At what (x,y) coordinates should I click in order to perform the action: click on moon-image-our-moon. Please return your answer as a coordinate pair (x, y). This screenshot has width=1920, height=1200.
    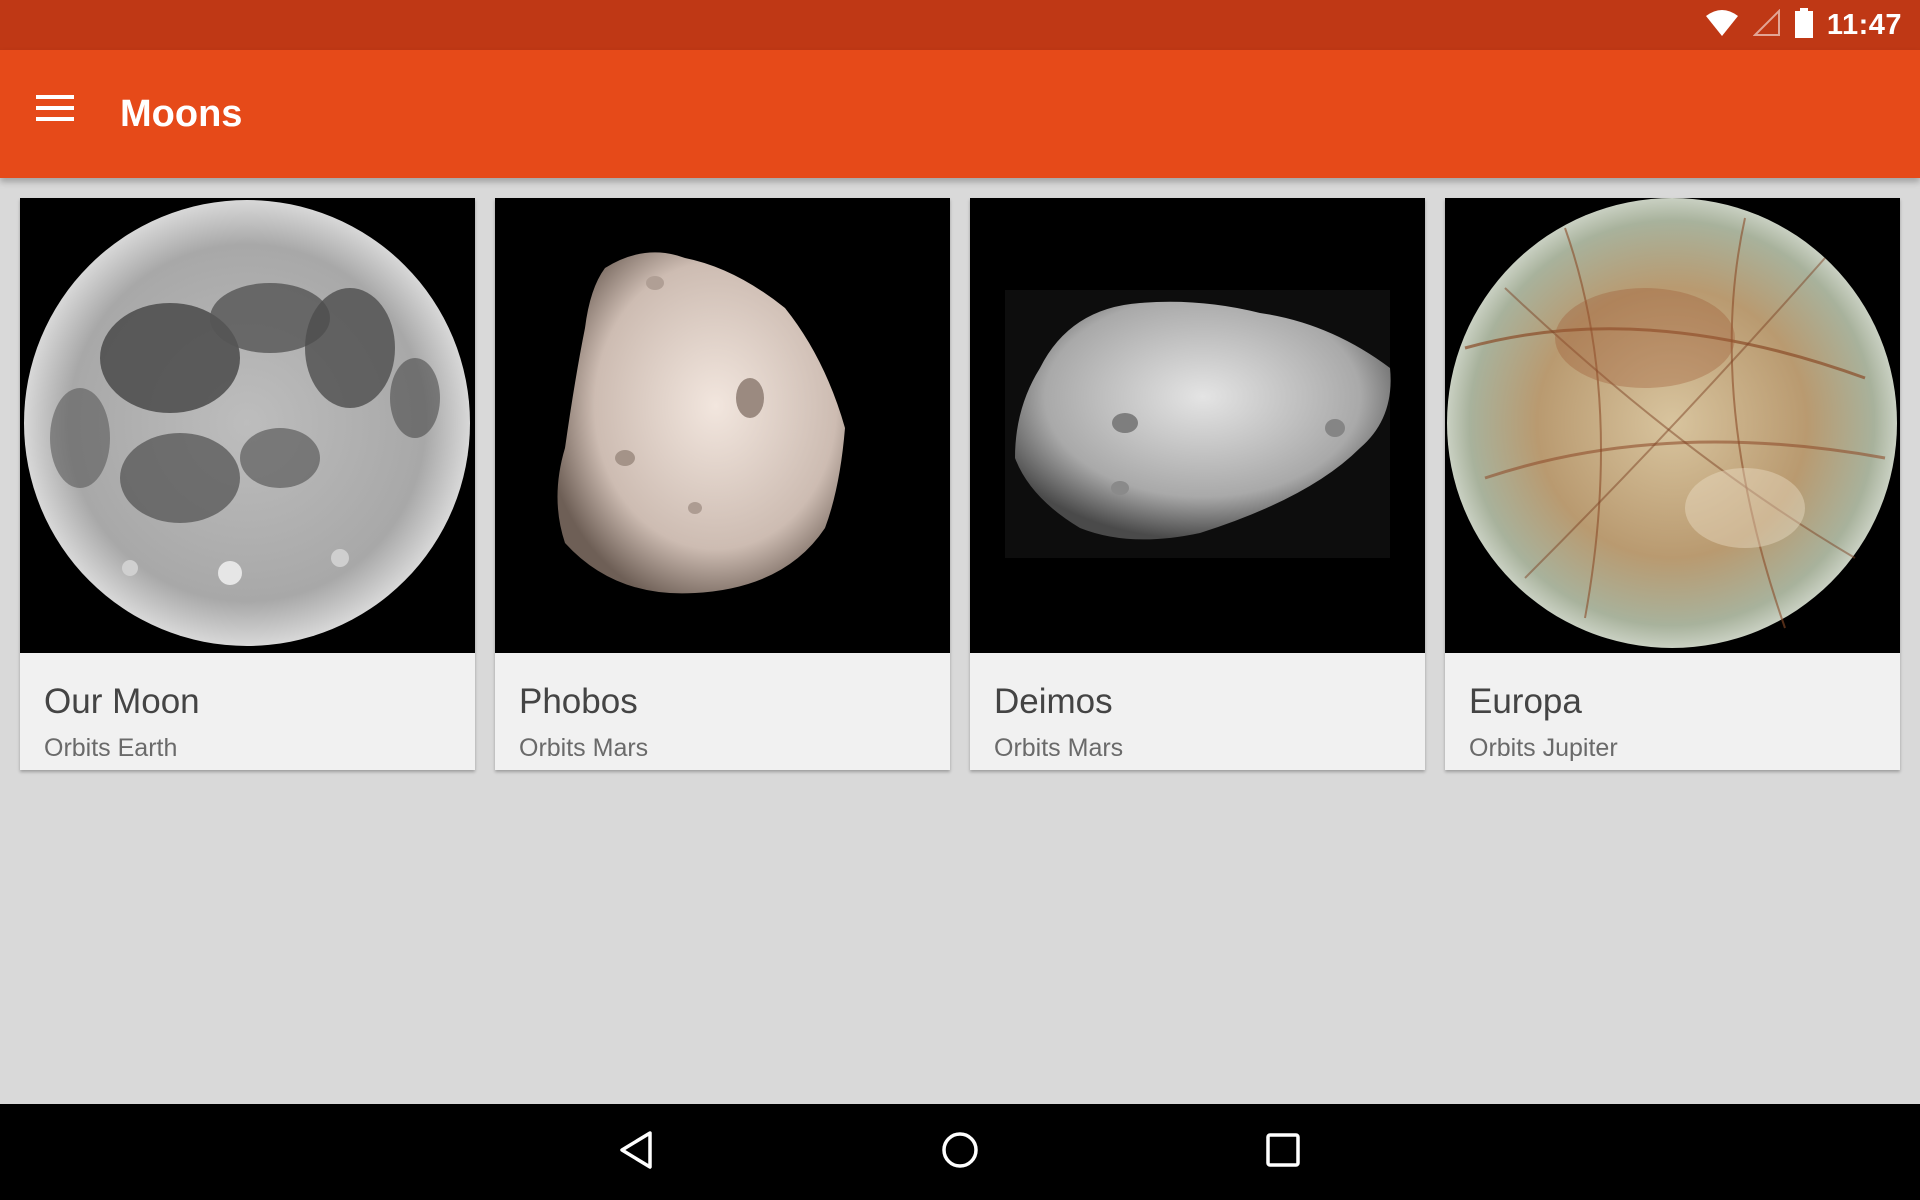
    Looking at the image, I should click on (247, 425).